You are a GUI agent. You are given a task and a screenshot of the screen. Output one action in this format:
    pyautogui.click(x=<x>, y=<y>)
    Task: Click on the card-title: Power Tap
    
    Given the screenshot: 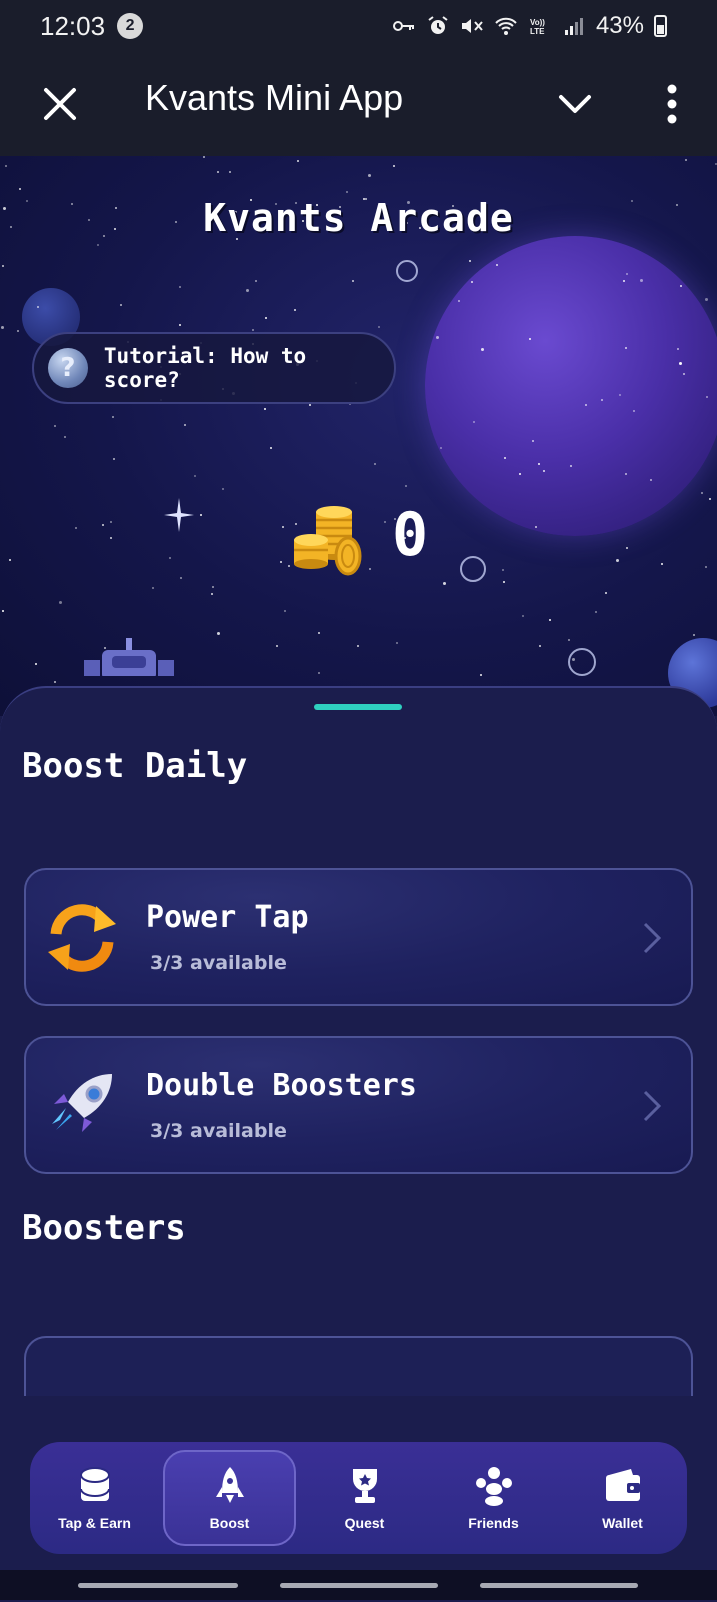 What is the action you would take?
    pyautogui.click(x=227, y=917)
    